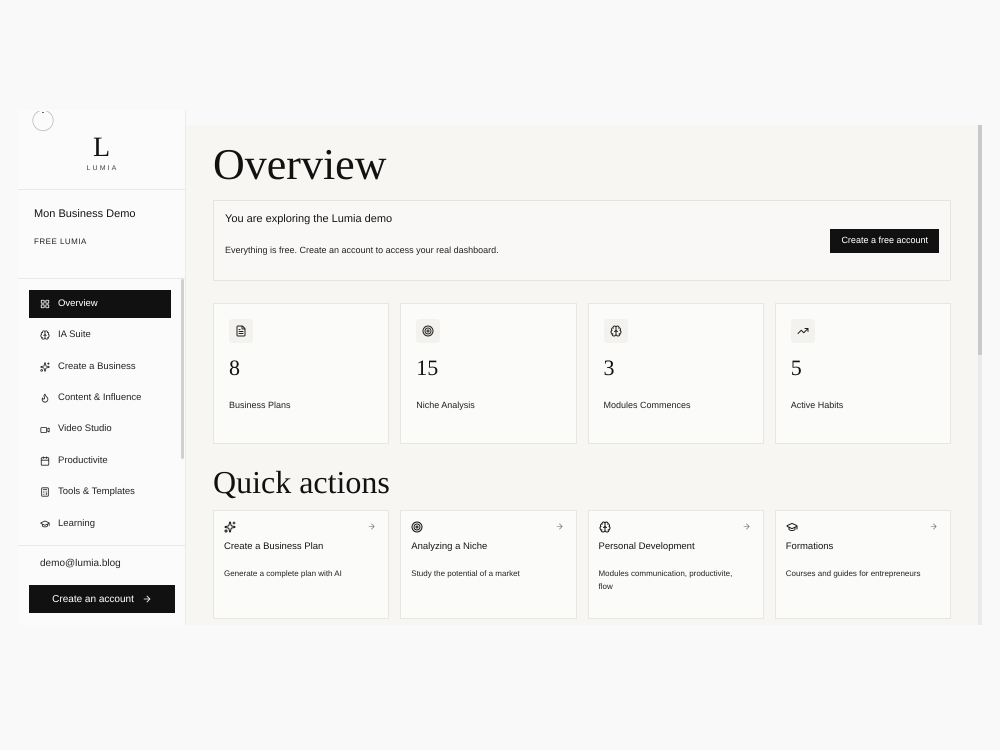  I want to click on logo-letter: L, so click(101, 148).